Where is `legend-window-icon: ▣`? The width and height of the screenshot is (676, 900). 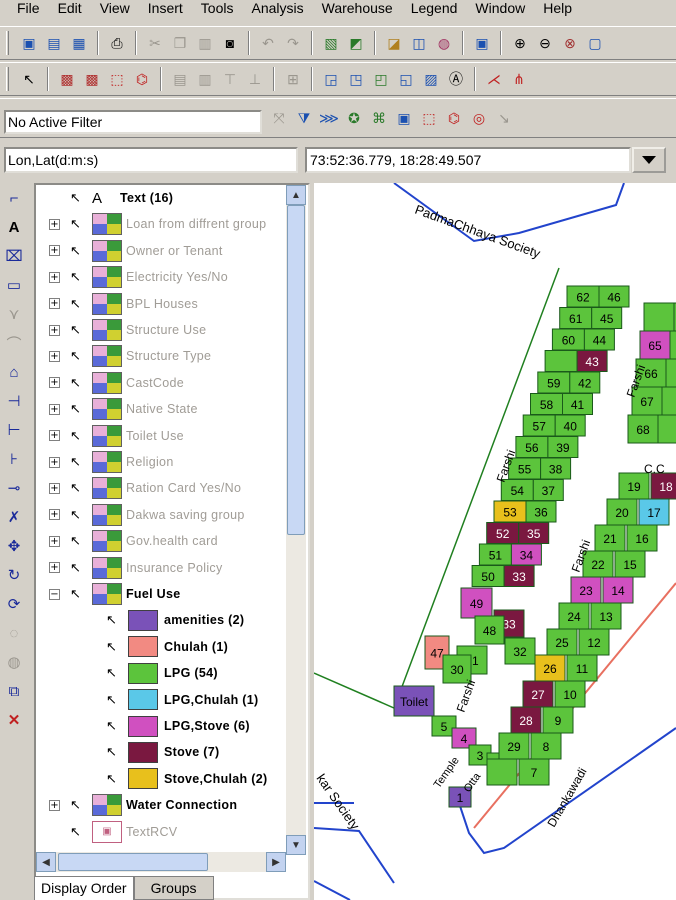 legend-window-icon: ▣ is located at coordinates (482, 43).